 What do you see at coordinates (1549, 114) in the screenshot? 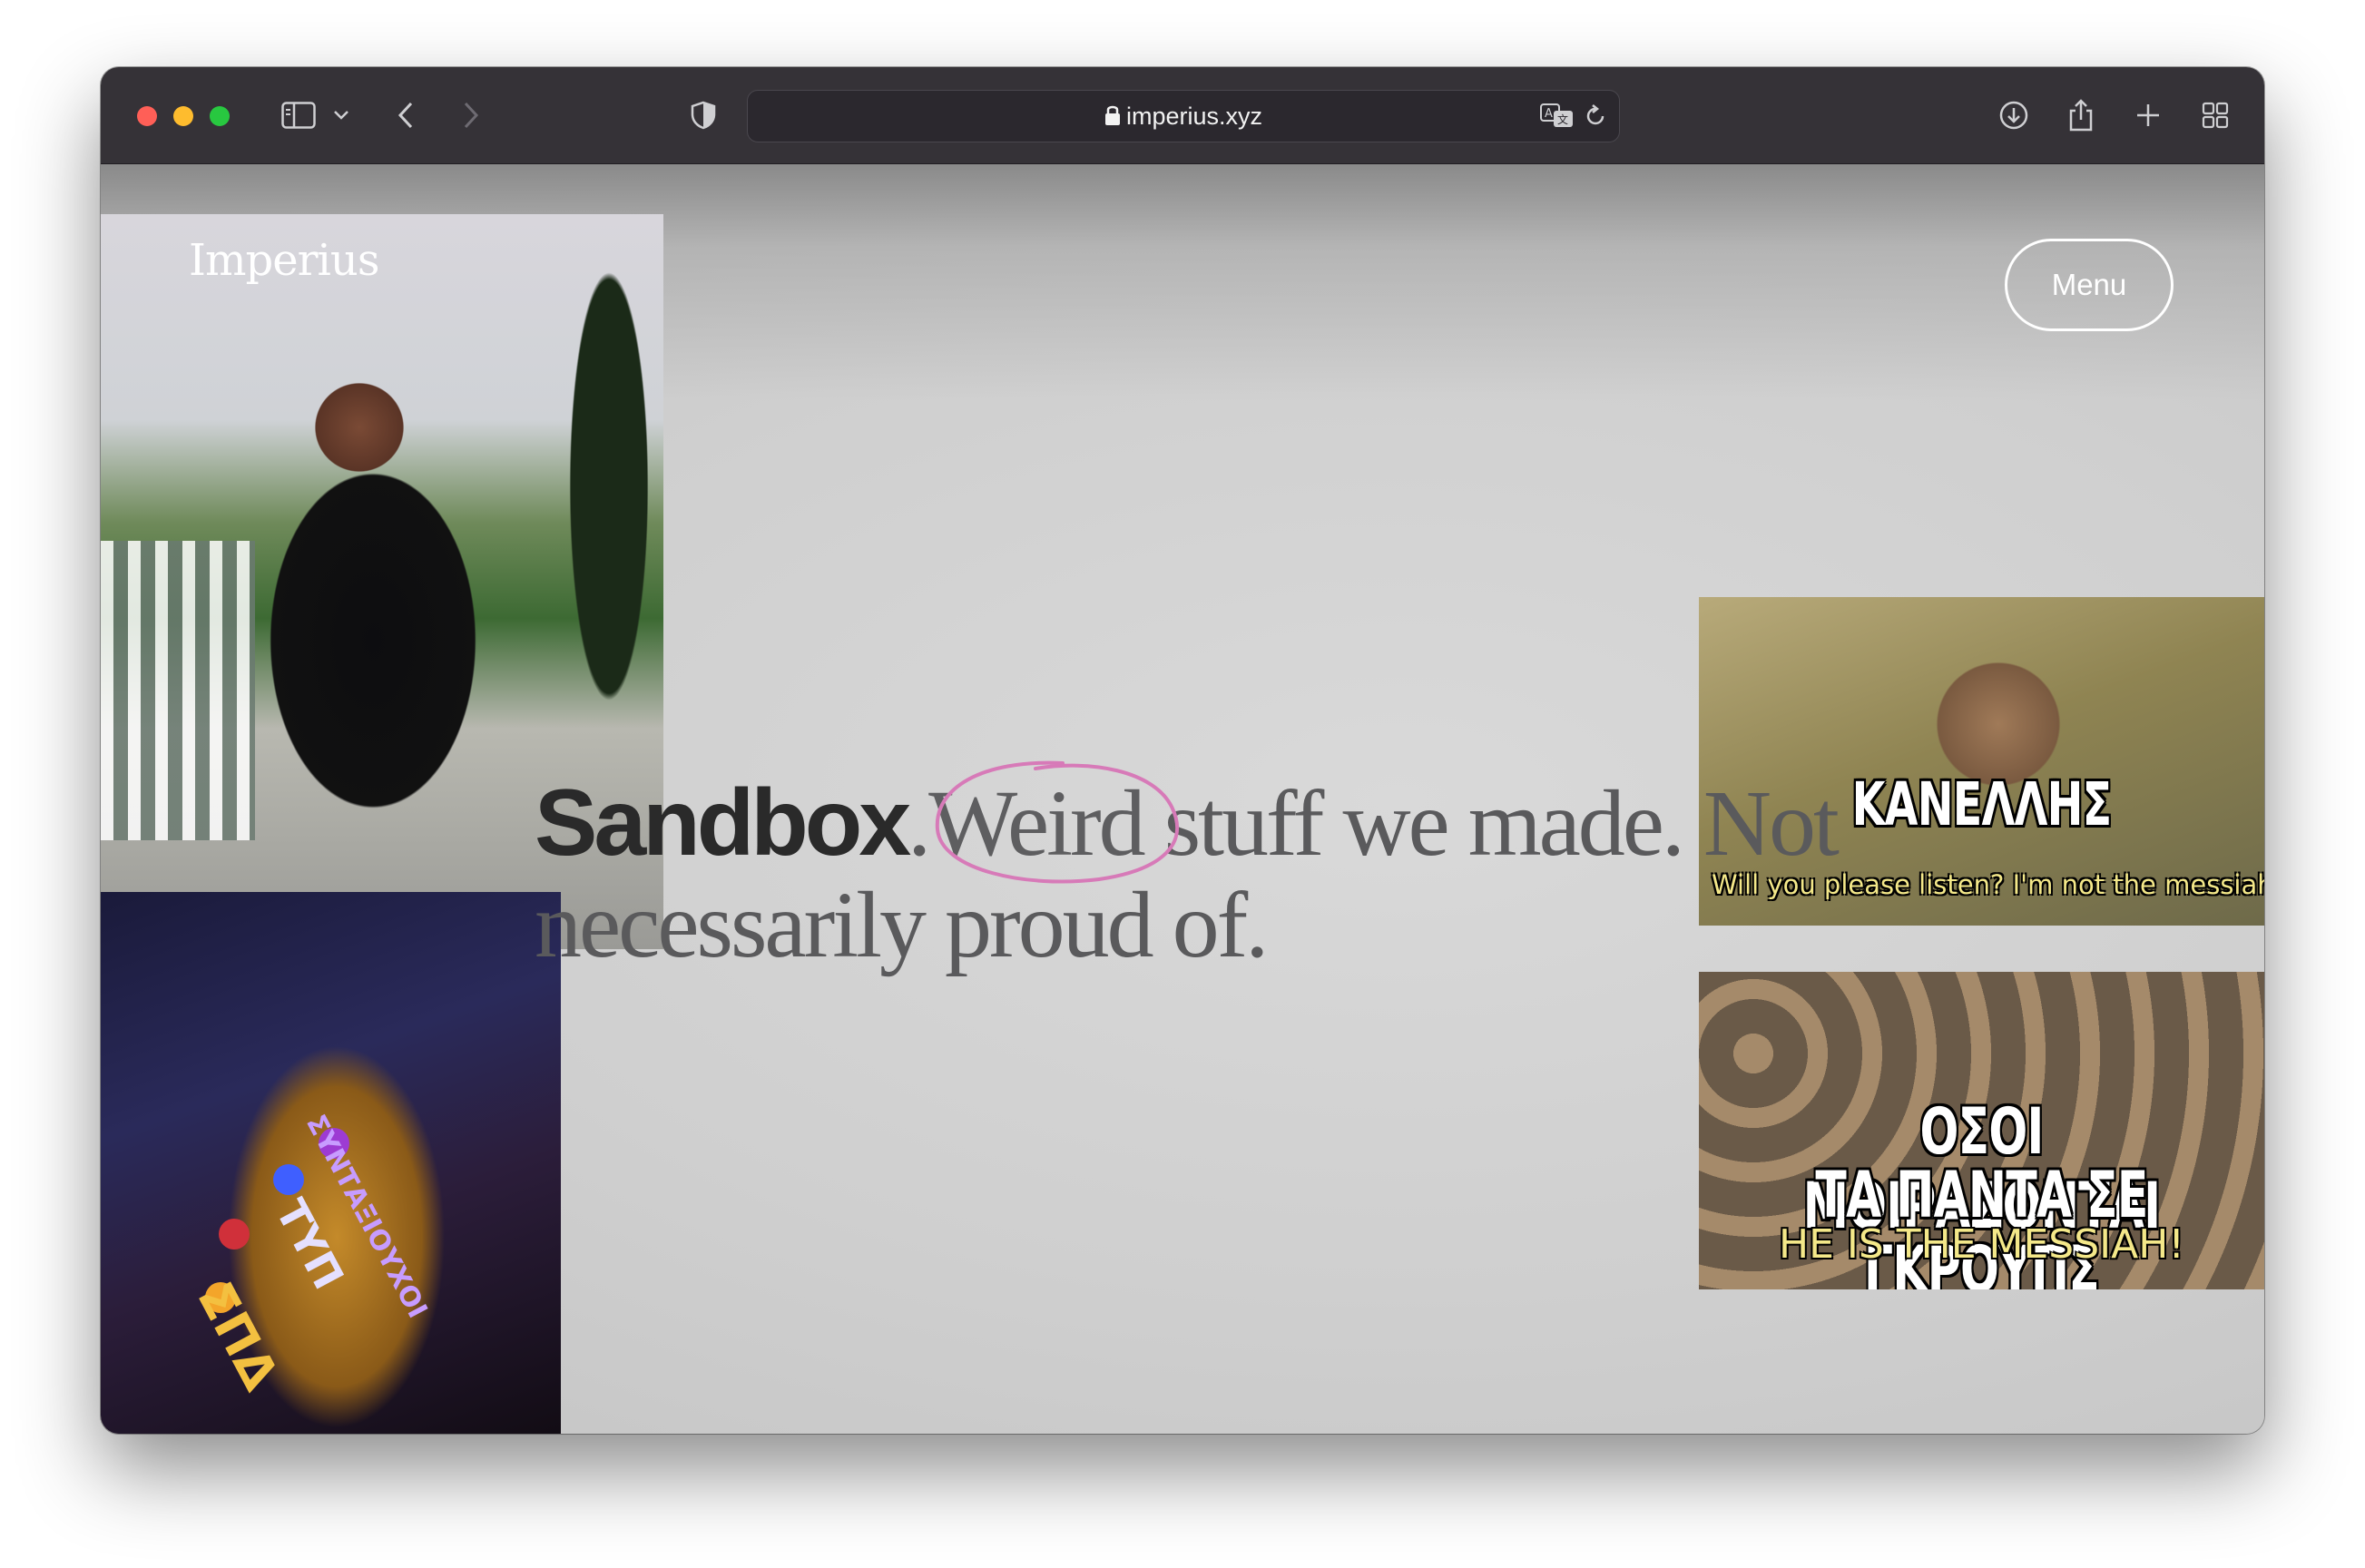
I see `svg-text: A` at bounding box center [1549, 114].